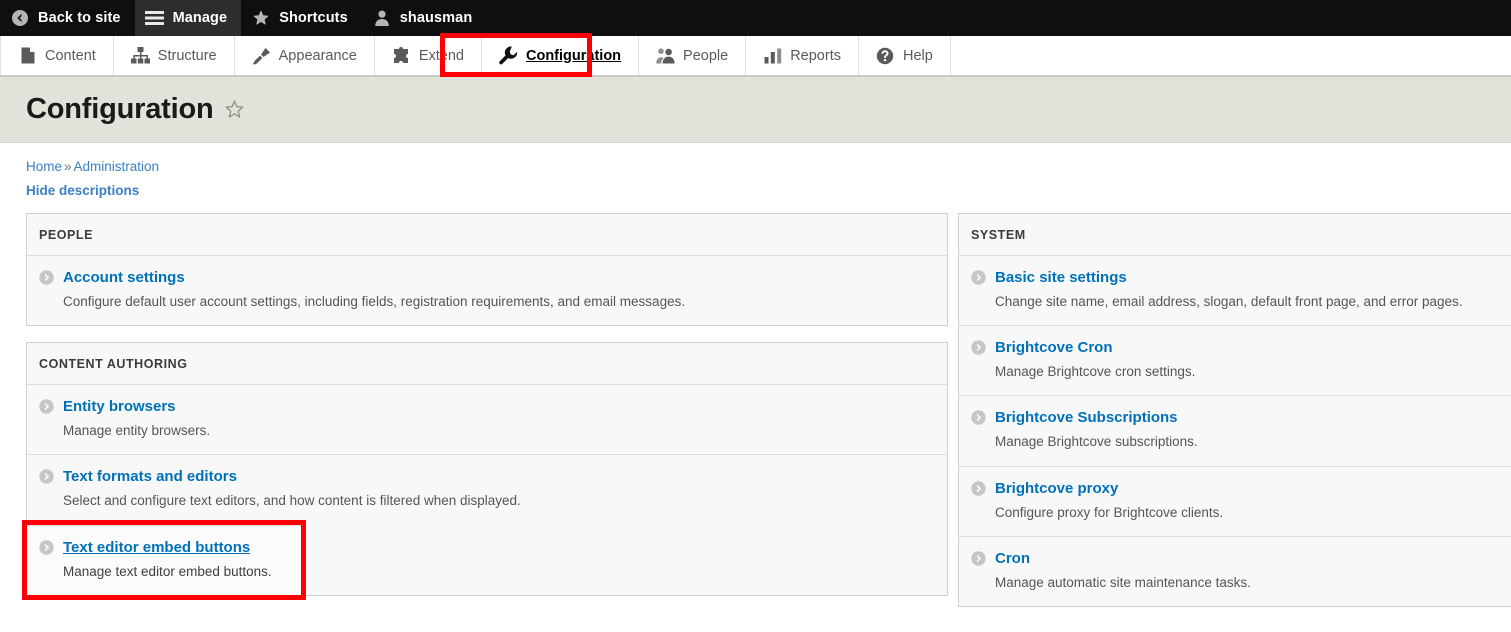  What do you see at coordinates (755, 110) in the screenshot?
I see `page-title-band: Configuration` at bounding box center [755, 110].